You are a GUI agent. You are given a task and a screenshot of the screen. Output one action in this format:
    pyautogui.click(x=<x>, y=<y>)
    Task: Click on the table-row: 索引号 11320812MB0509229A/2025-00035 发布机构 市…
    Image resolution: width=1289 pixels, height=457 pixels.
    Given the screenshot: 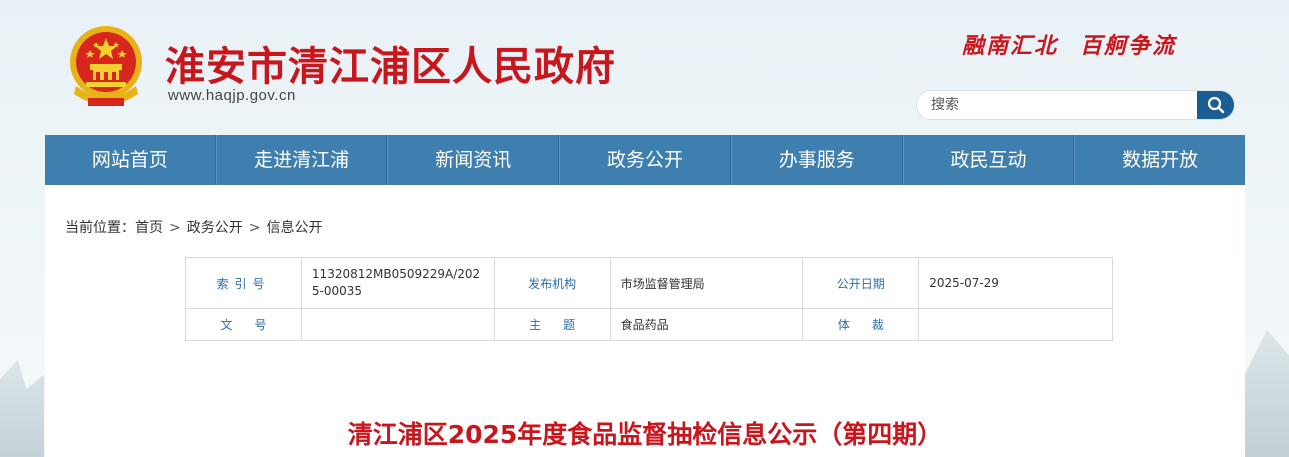 What is the action you would take?
    pyautogui.click(x=649, y=283)
    